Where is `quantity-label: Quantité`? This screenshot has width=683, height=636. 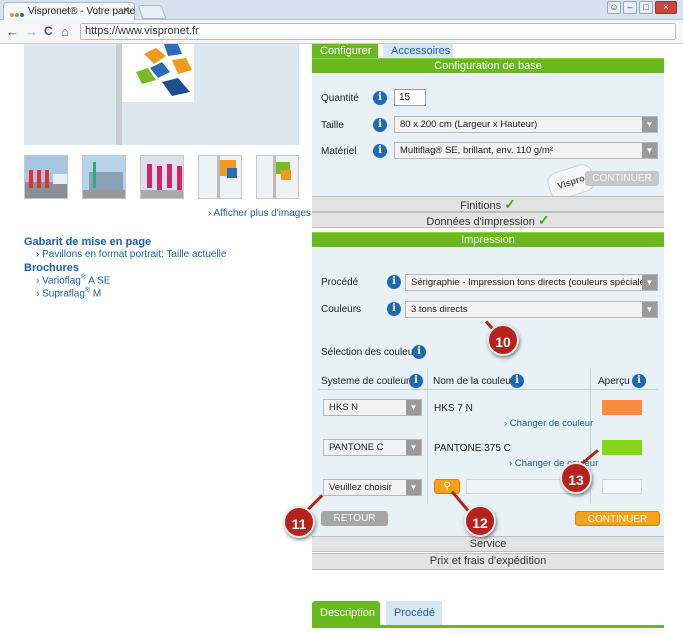 quantity-label: Quantité is located at coordinates (340, 98).